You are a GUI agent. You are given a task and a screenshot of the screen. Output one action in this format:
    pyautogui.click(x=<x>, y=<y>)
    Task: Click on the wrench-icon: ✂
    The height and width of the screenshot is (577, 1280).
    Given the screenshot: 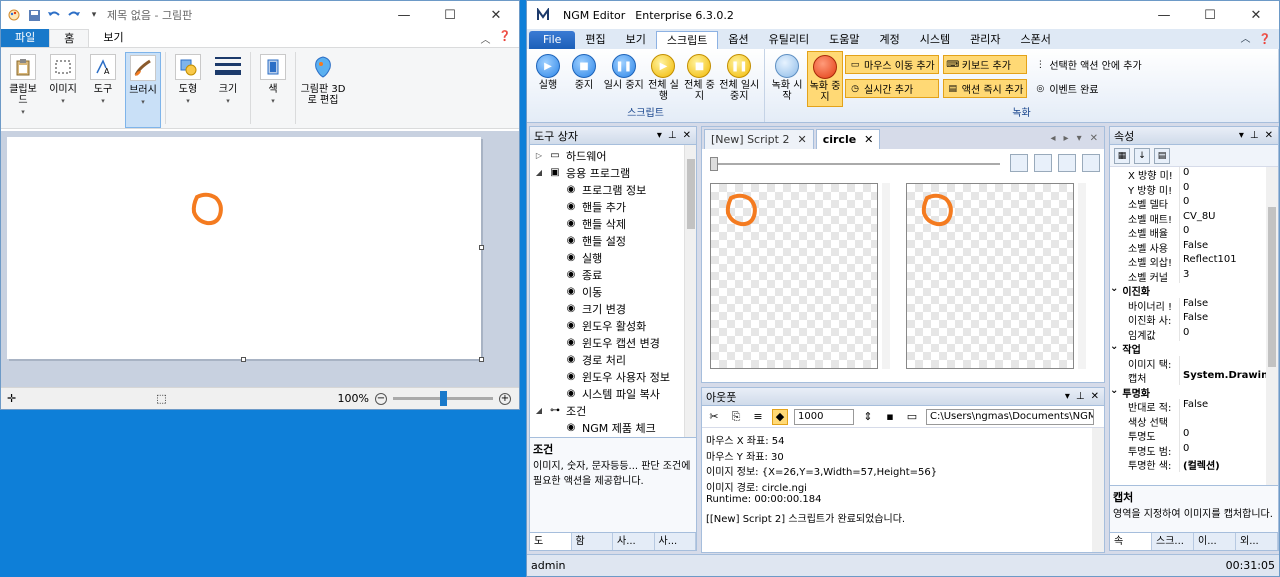 What is the action you would take?
    pyautogui.click(x=714, y=417)
    